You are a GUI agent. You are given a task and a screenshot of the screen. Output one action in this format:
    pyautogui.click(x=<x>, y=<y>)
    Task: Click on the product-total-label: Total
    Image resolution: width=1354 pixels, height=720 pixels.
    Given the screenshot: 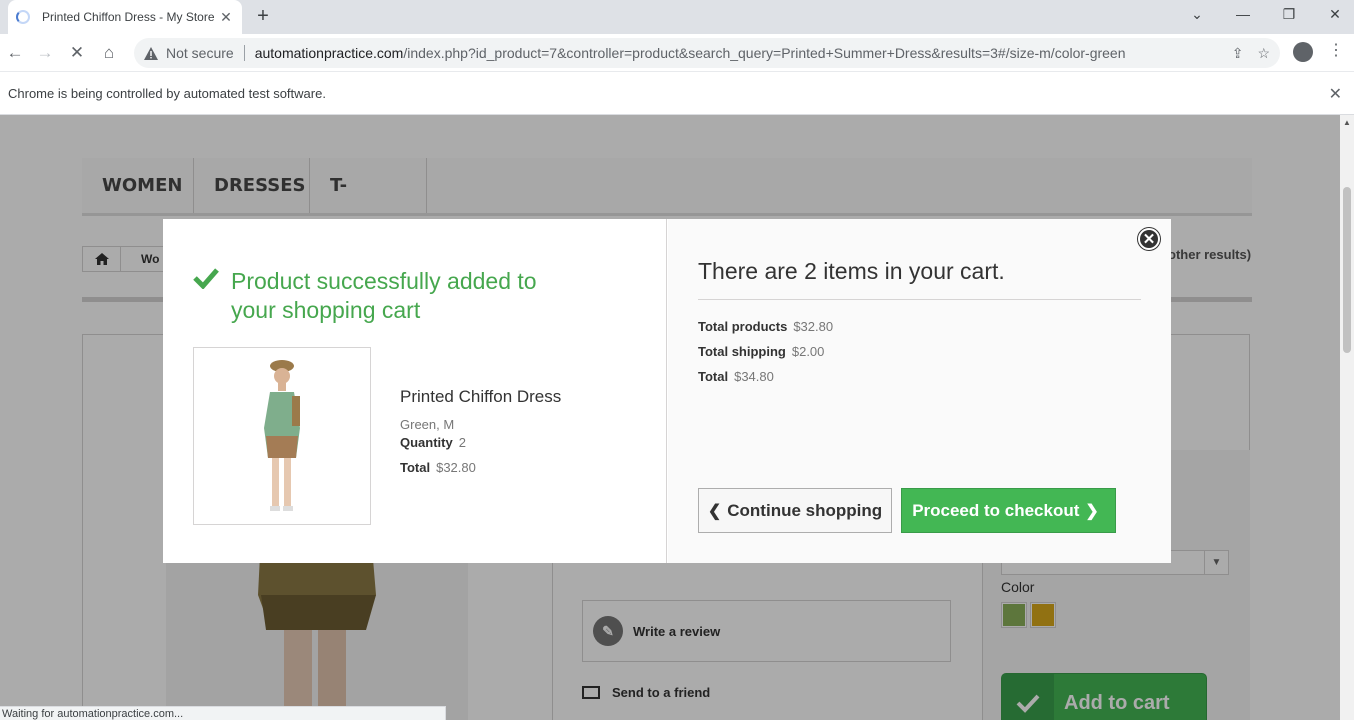 What is the action you would take?
    pyautogui.click(x=415, y=467)
    